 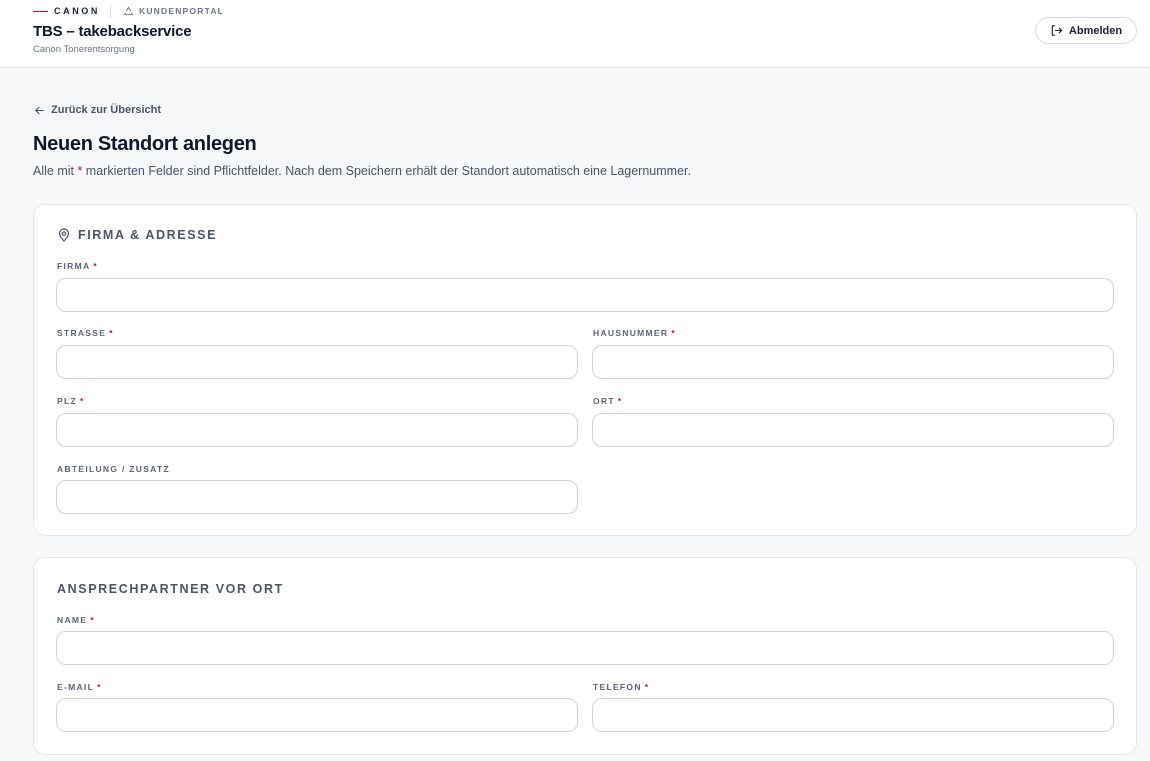 What do you see at coordinates (40, 11) in the screenshot?
I see `brand-accent-line` at bounding box center [40, 11].